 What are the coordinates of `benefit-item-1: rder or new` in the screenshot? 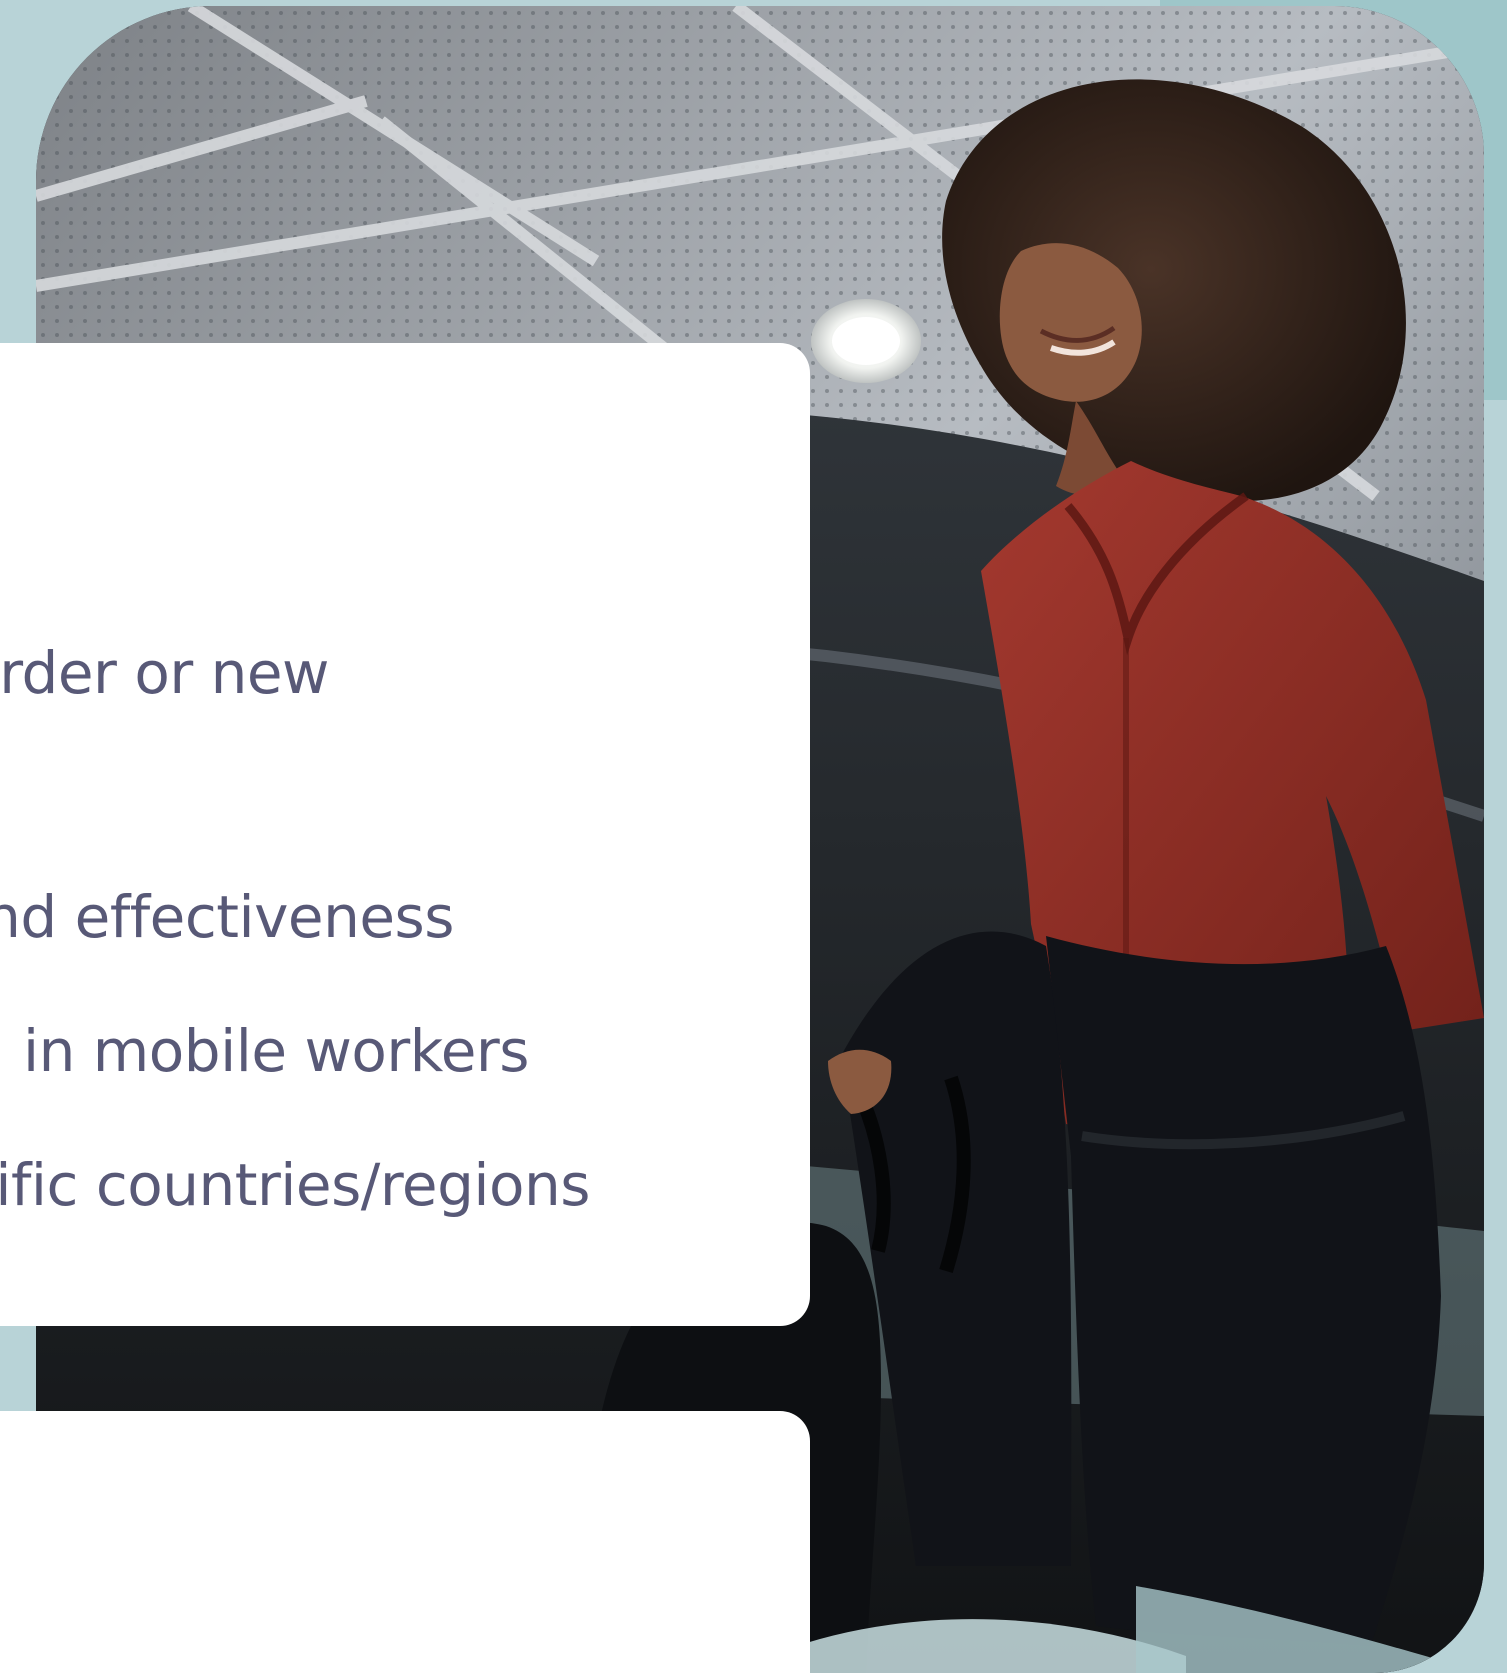 It's located at (164, 673).